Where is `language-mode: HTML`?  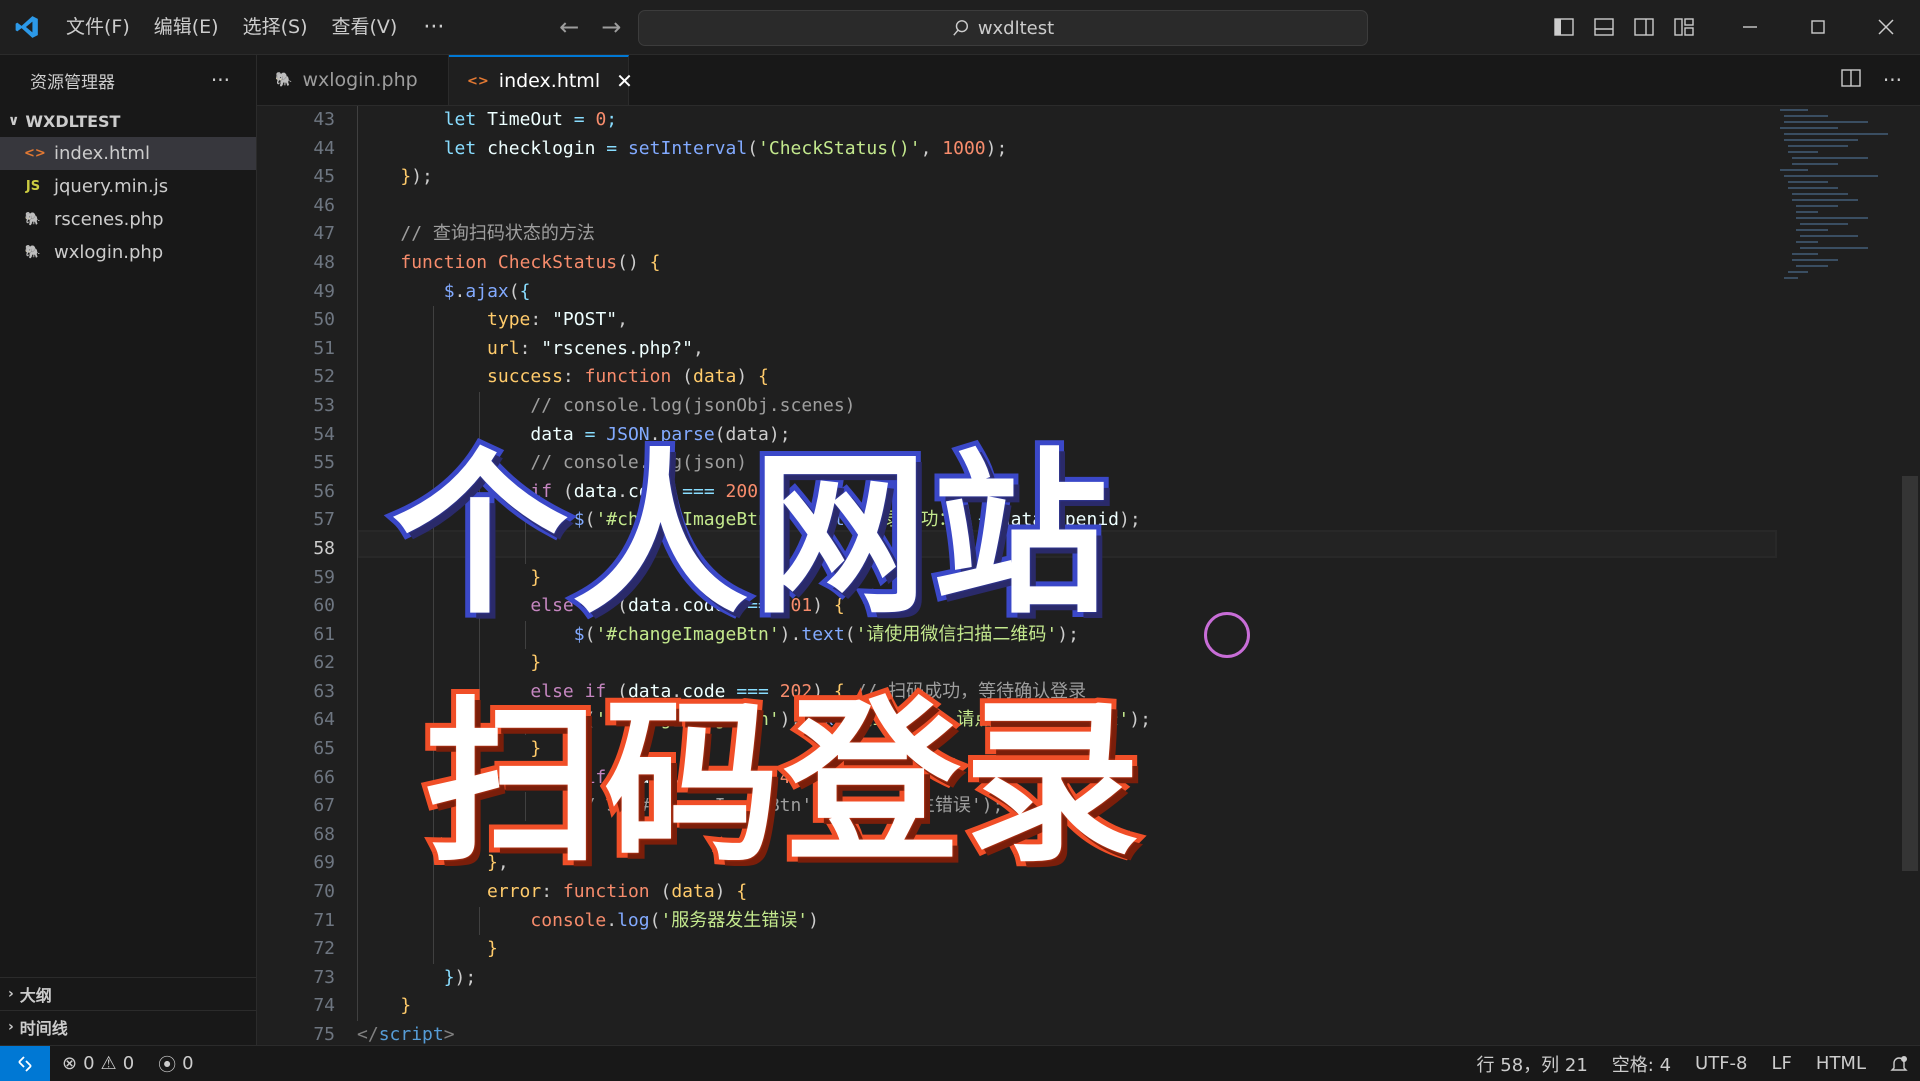 language-mode: HTML is located at coordinates (1841, 1063).